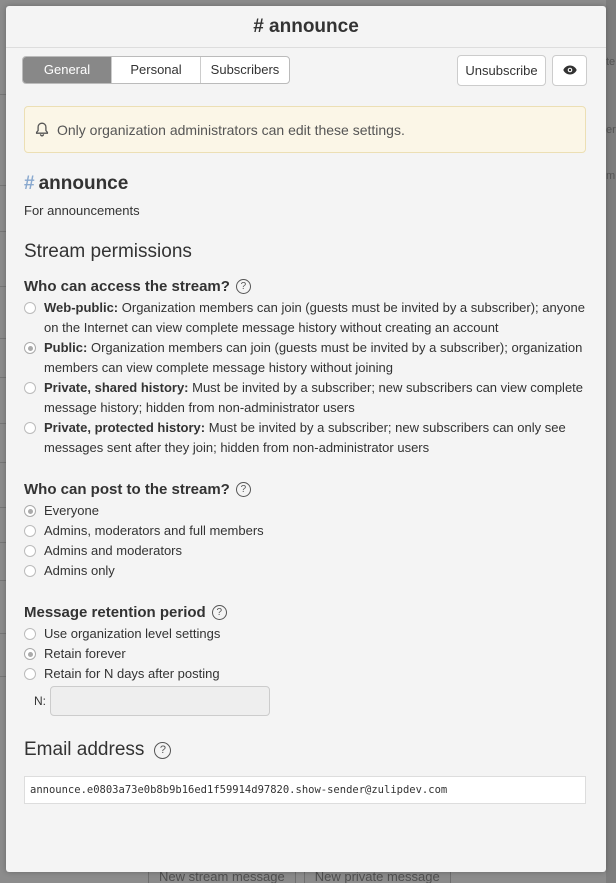 This screenshot has height=883, width=616. I want to click on page-title: # announce, so click(306, 27).